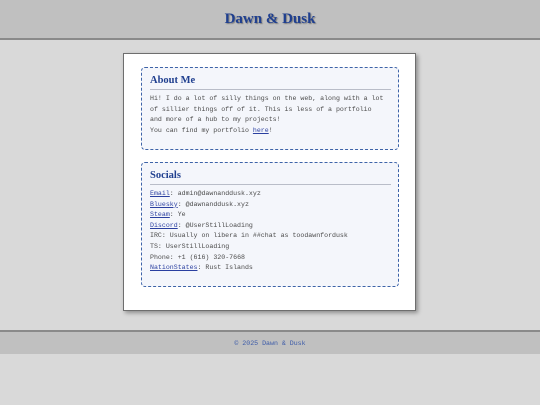 This screenshot has height=405, width=540. I want to click on footer-copyright: © 2025 Dawn & Dusk, so click(270, 343).